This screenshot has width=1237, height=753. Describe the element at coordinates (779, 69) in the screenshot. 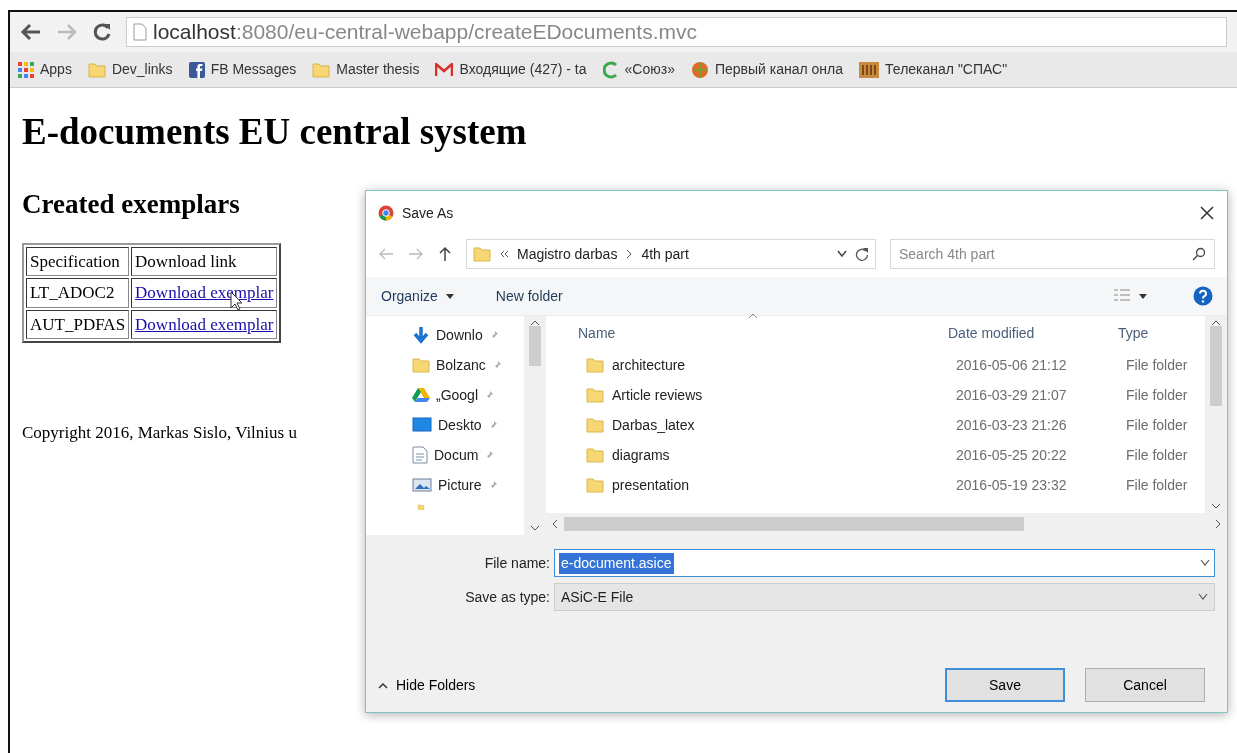

I see `bookmark-label: Первый канал онла` at that location.